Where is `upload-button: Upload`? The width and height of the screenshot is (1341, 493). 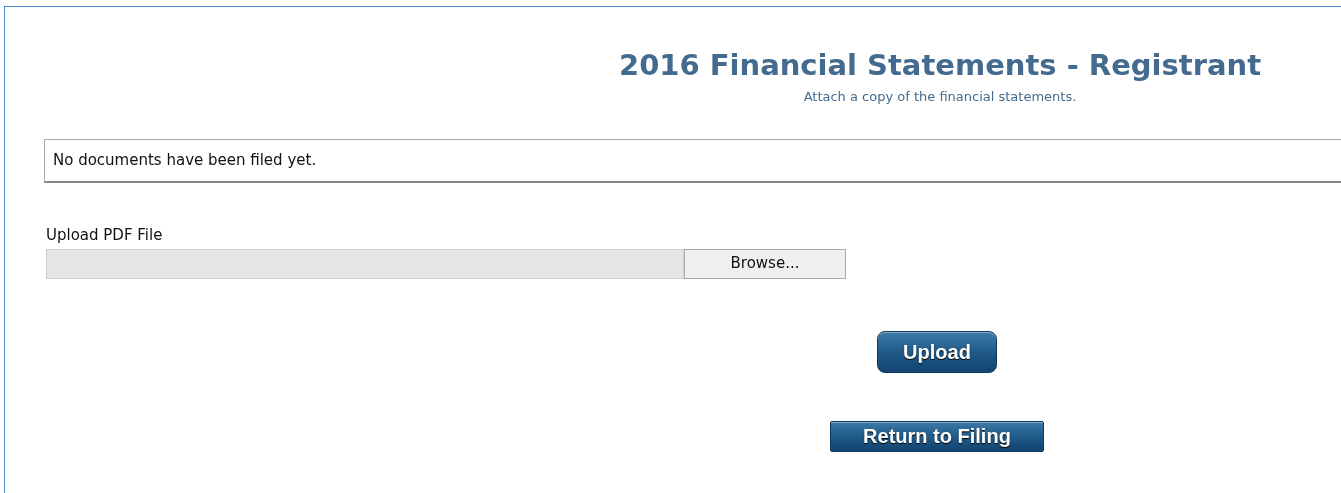 upload-button: Upload is located at coordinates (937, 351).